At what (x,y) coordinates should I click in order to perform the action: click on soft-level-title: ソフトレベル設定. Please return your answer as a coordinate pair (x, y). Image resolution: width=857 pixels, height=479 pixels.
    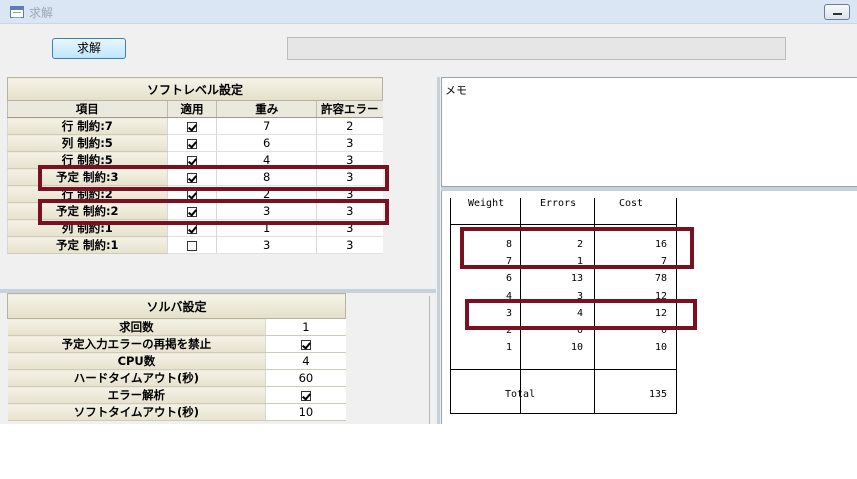
    Looking at the image, I should click on (195, 89).